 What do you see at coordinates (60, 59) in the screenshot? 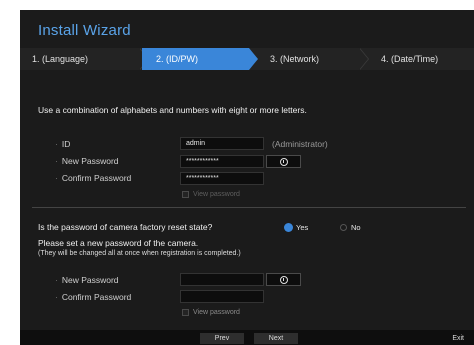
I see `step-language: 1. (Language)` at bounding box center [60, 59].